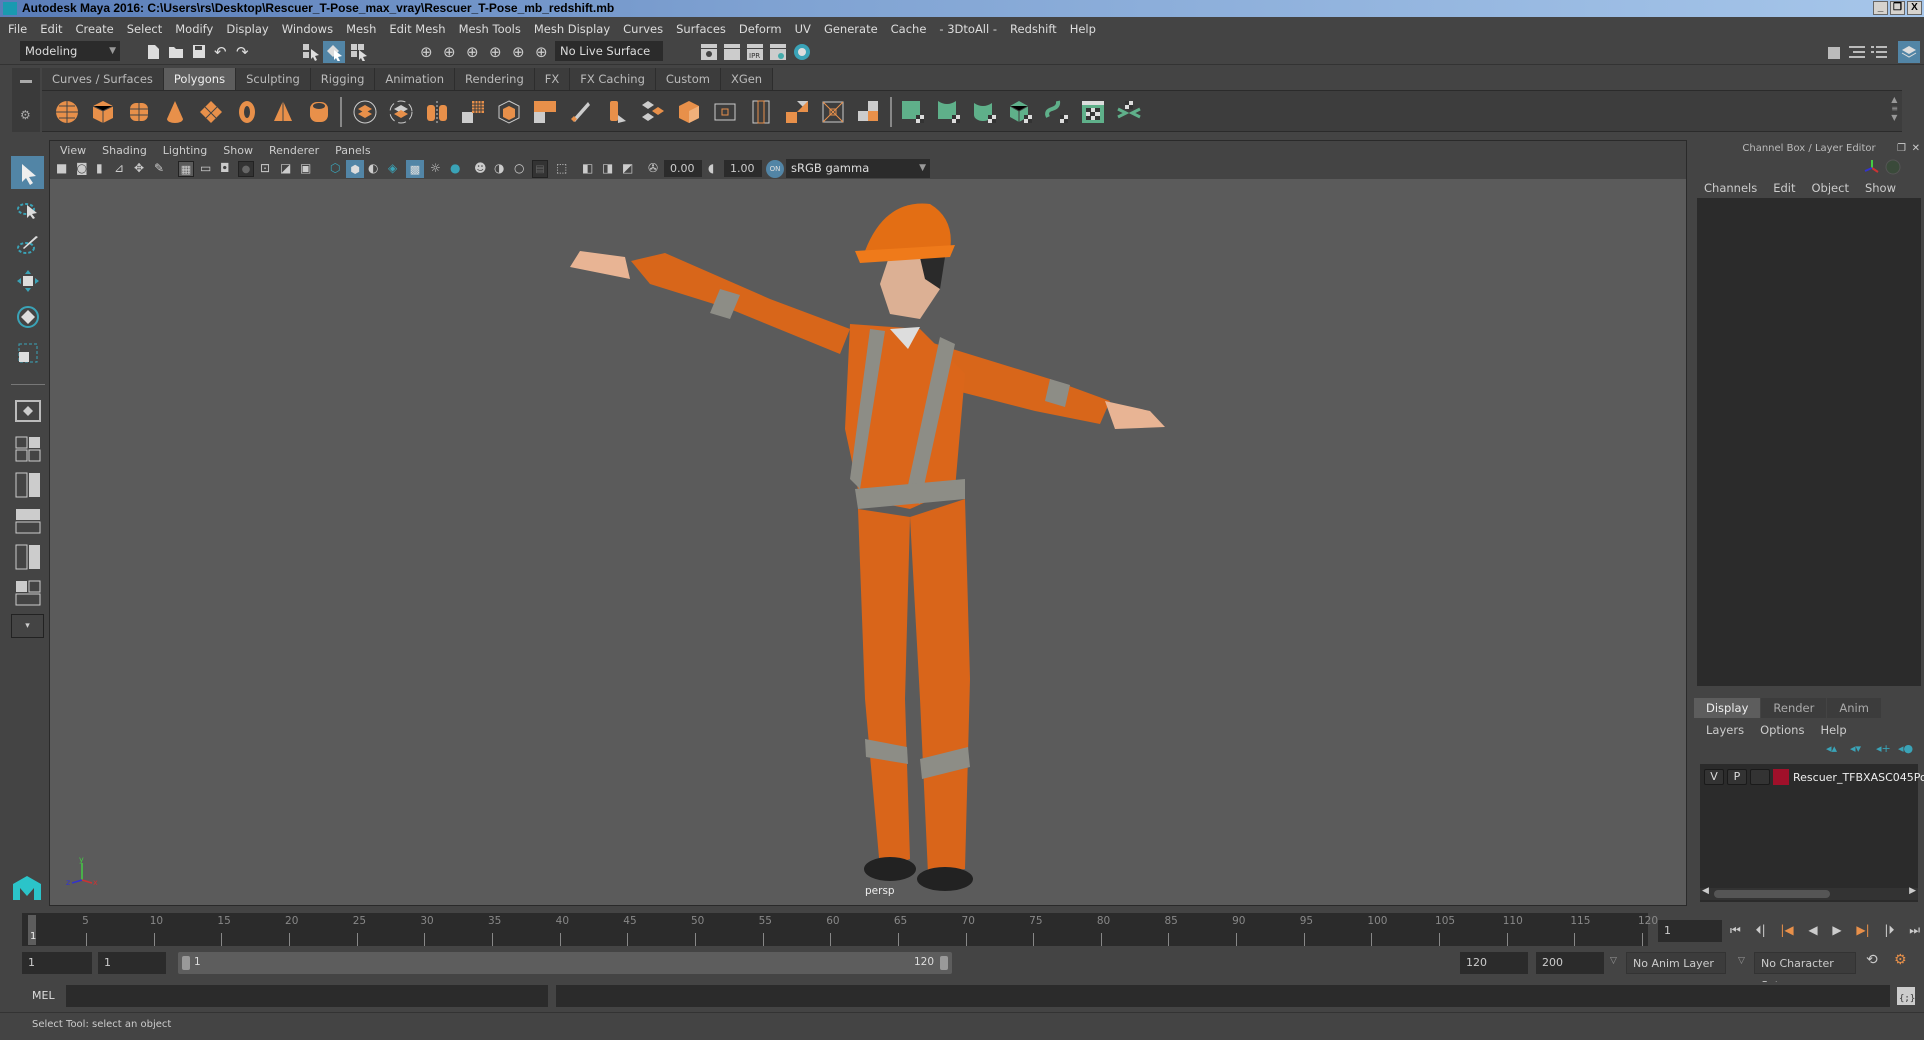  What do you see at coordinates (1854, 708) in the screenshot?
I see `layer-tab-anim: Anim` at bounding box center [1854, 708].